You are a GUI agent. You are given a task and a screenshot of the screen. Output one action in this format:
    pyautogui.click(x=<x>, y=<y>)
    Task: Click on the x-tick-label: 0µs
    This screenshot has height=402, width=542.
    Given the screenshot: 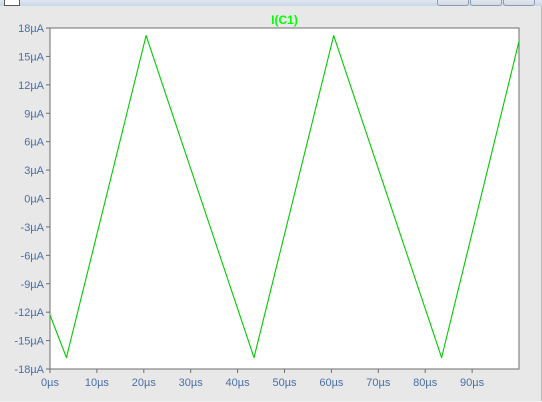 What is the action you would take?
    pyautogui.click(x=50, y=383)
    